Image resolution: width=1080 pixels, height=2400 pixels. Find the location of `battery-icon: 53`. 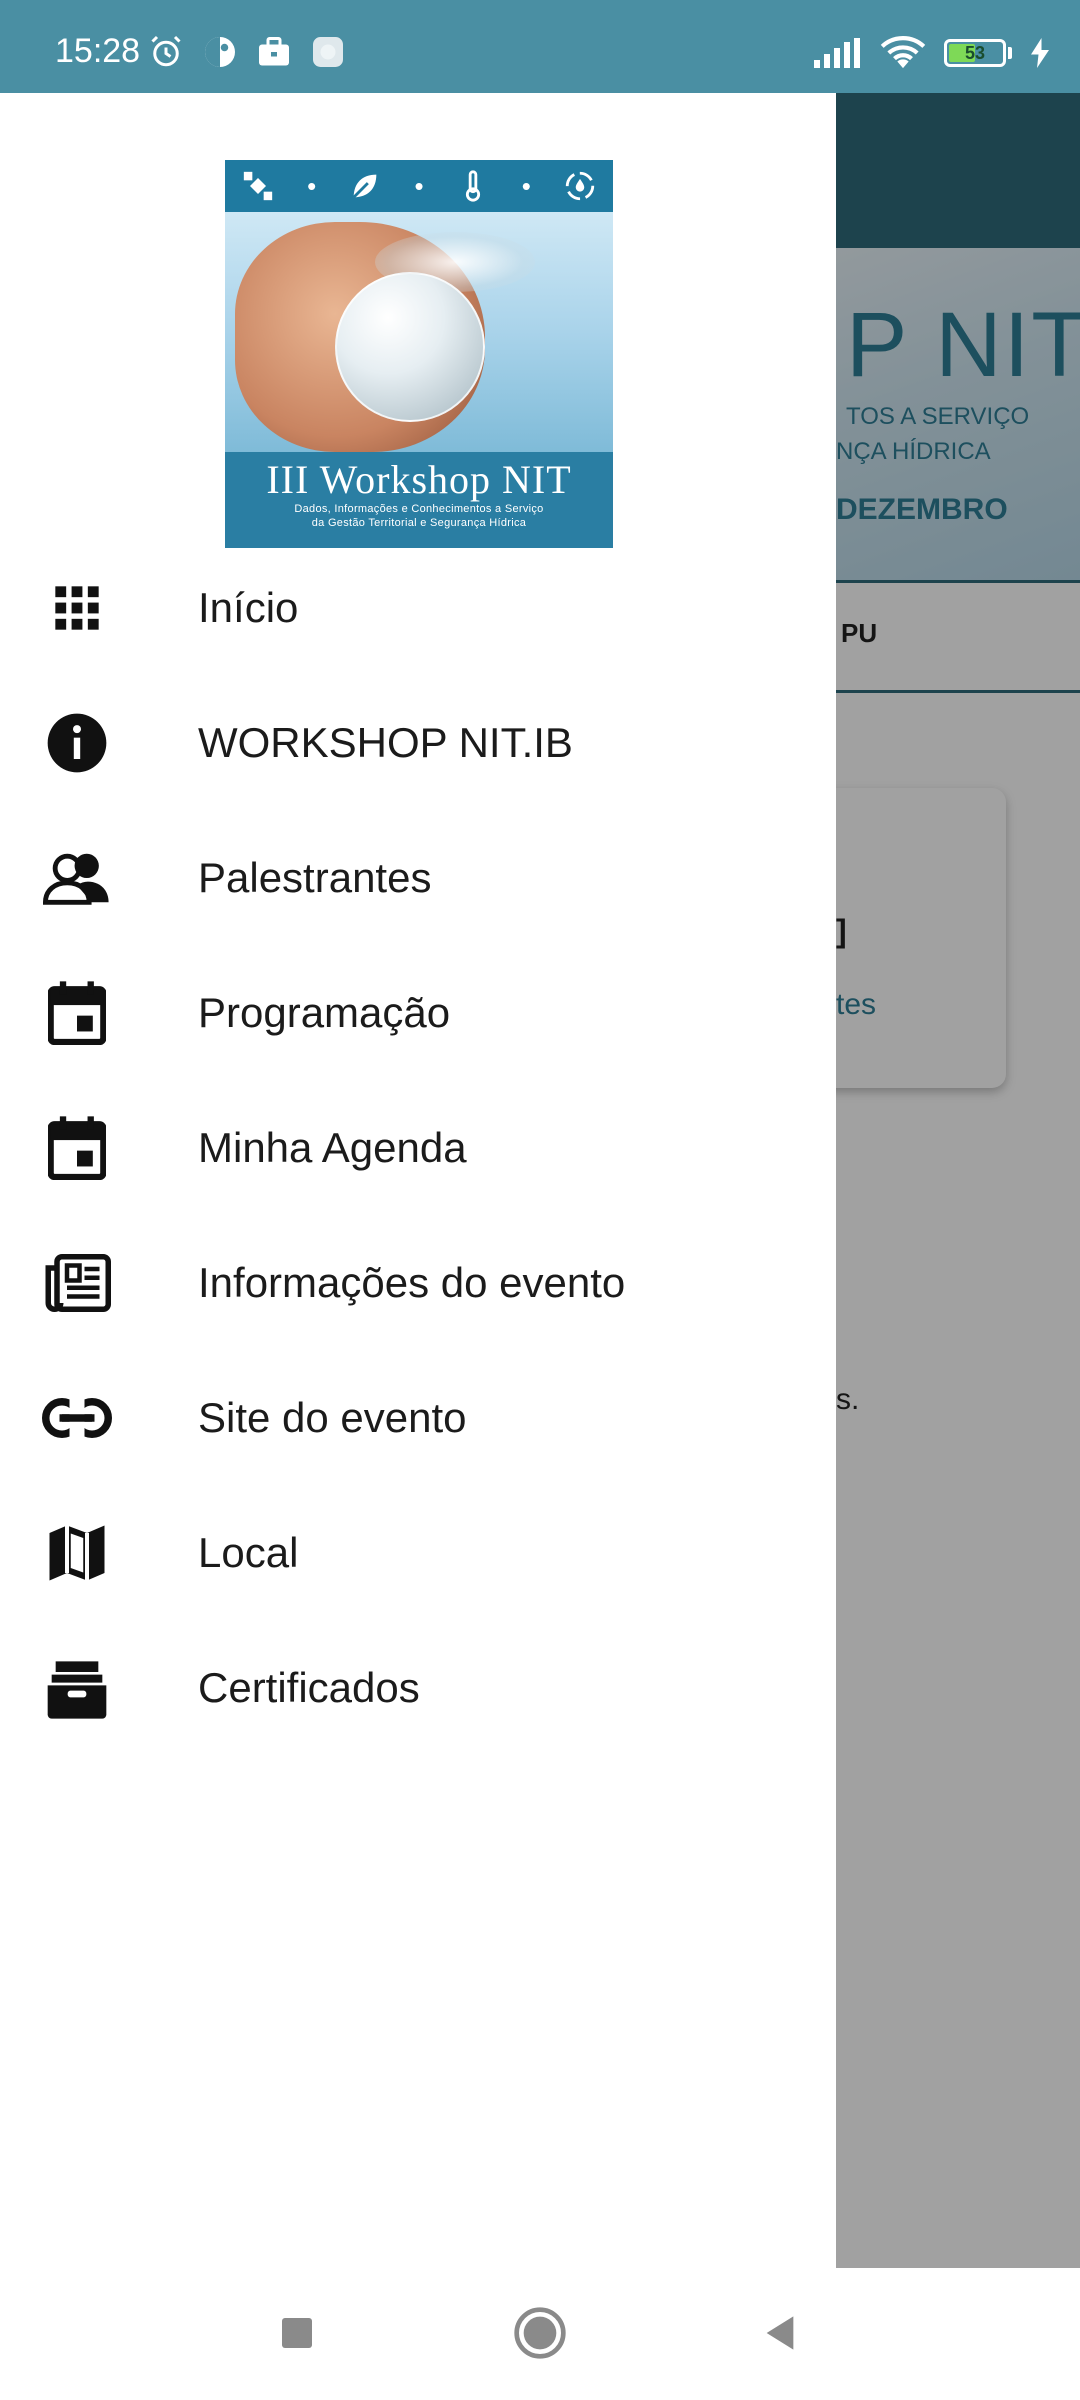

battery-icon: 53 is located at coordinates (975, 53).